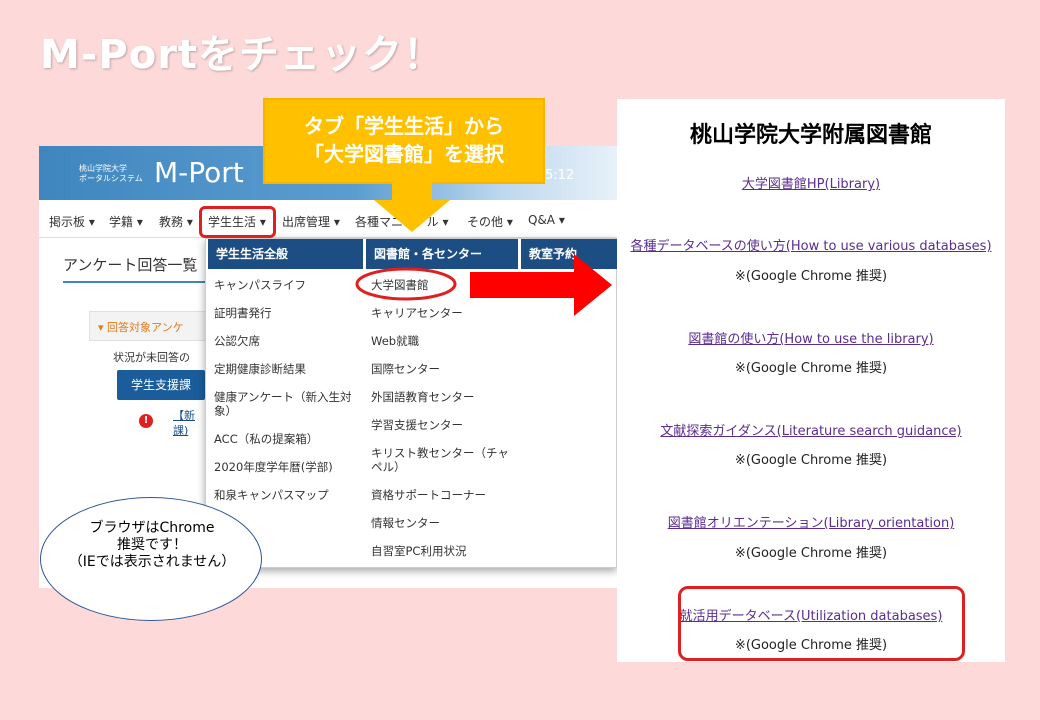 The height and width of the screenshot is (720, 1040). What do you see at coordinates (161, 385) in the screenshot?
I see `student-support-button: 学生支援課` at bounding box center [161, 385].